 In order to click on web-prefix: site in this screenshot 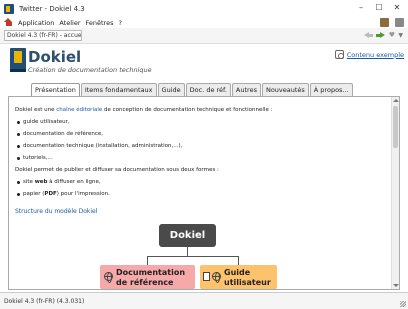, I will do `click(29, 182)`.